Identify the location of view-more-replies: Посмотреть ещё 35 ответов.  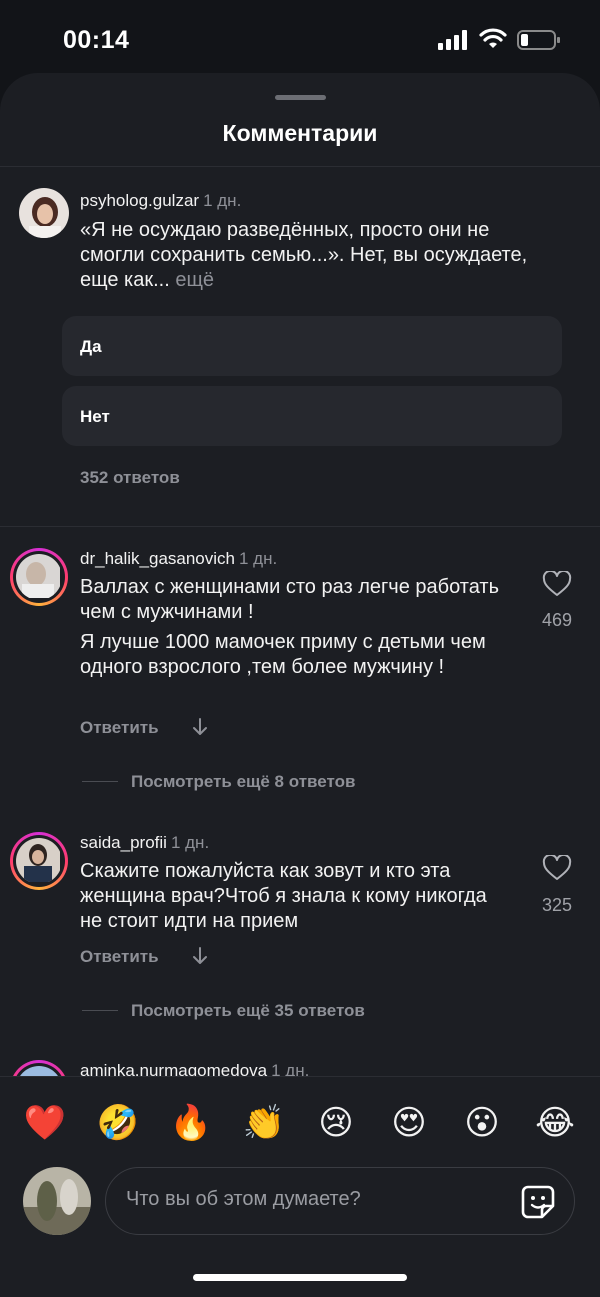
(248, 1011).